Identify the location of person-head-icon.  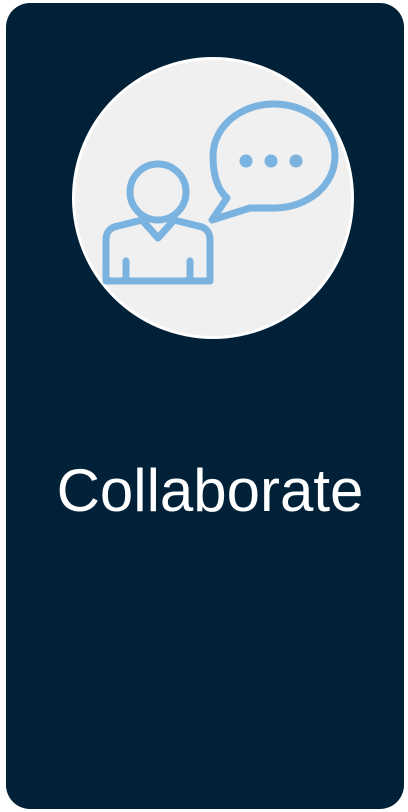
(158, 192).